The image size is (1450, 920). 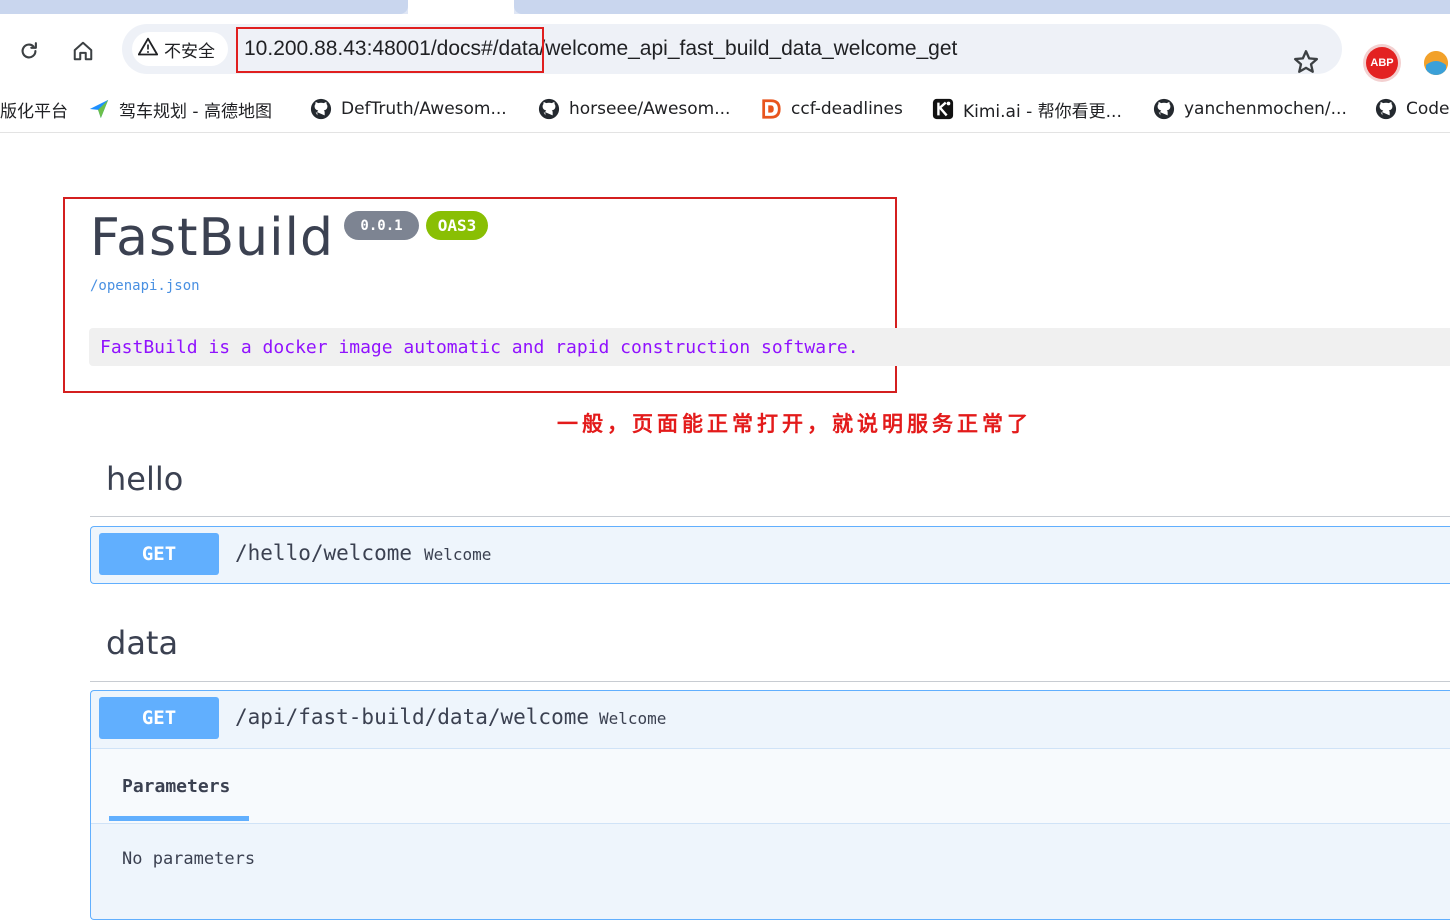 I want to click on adblock-extension-icon: ABP, so click(x=1382, y=63).